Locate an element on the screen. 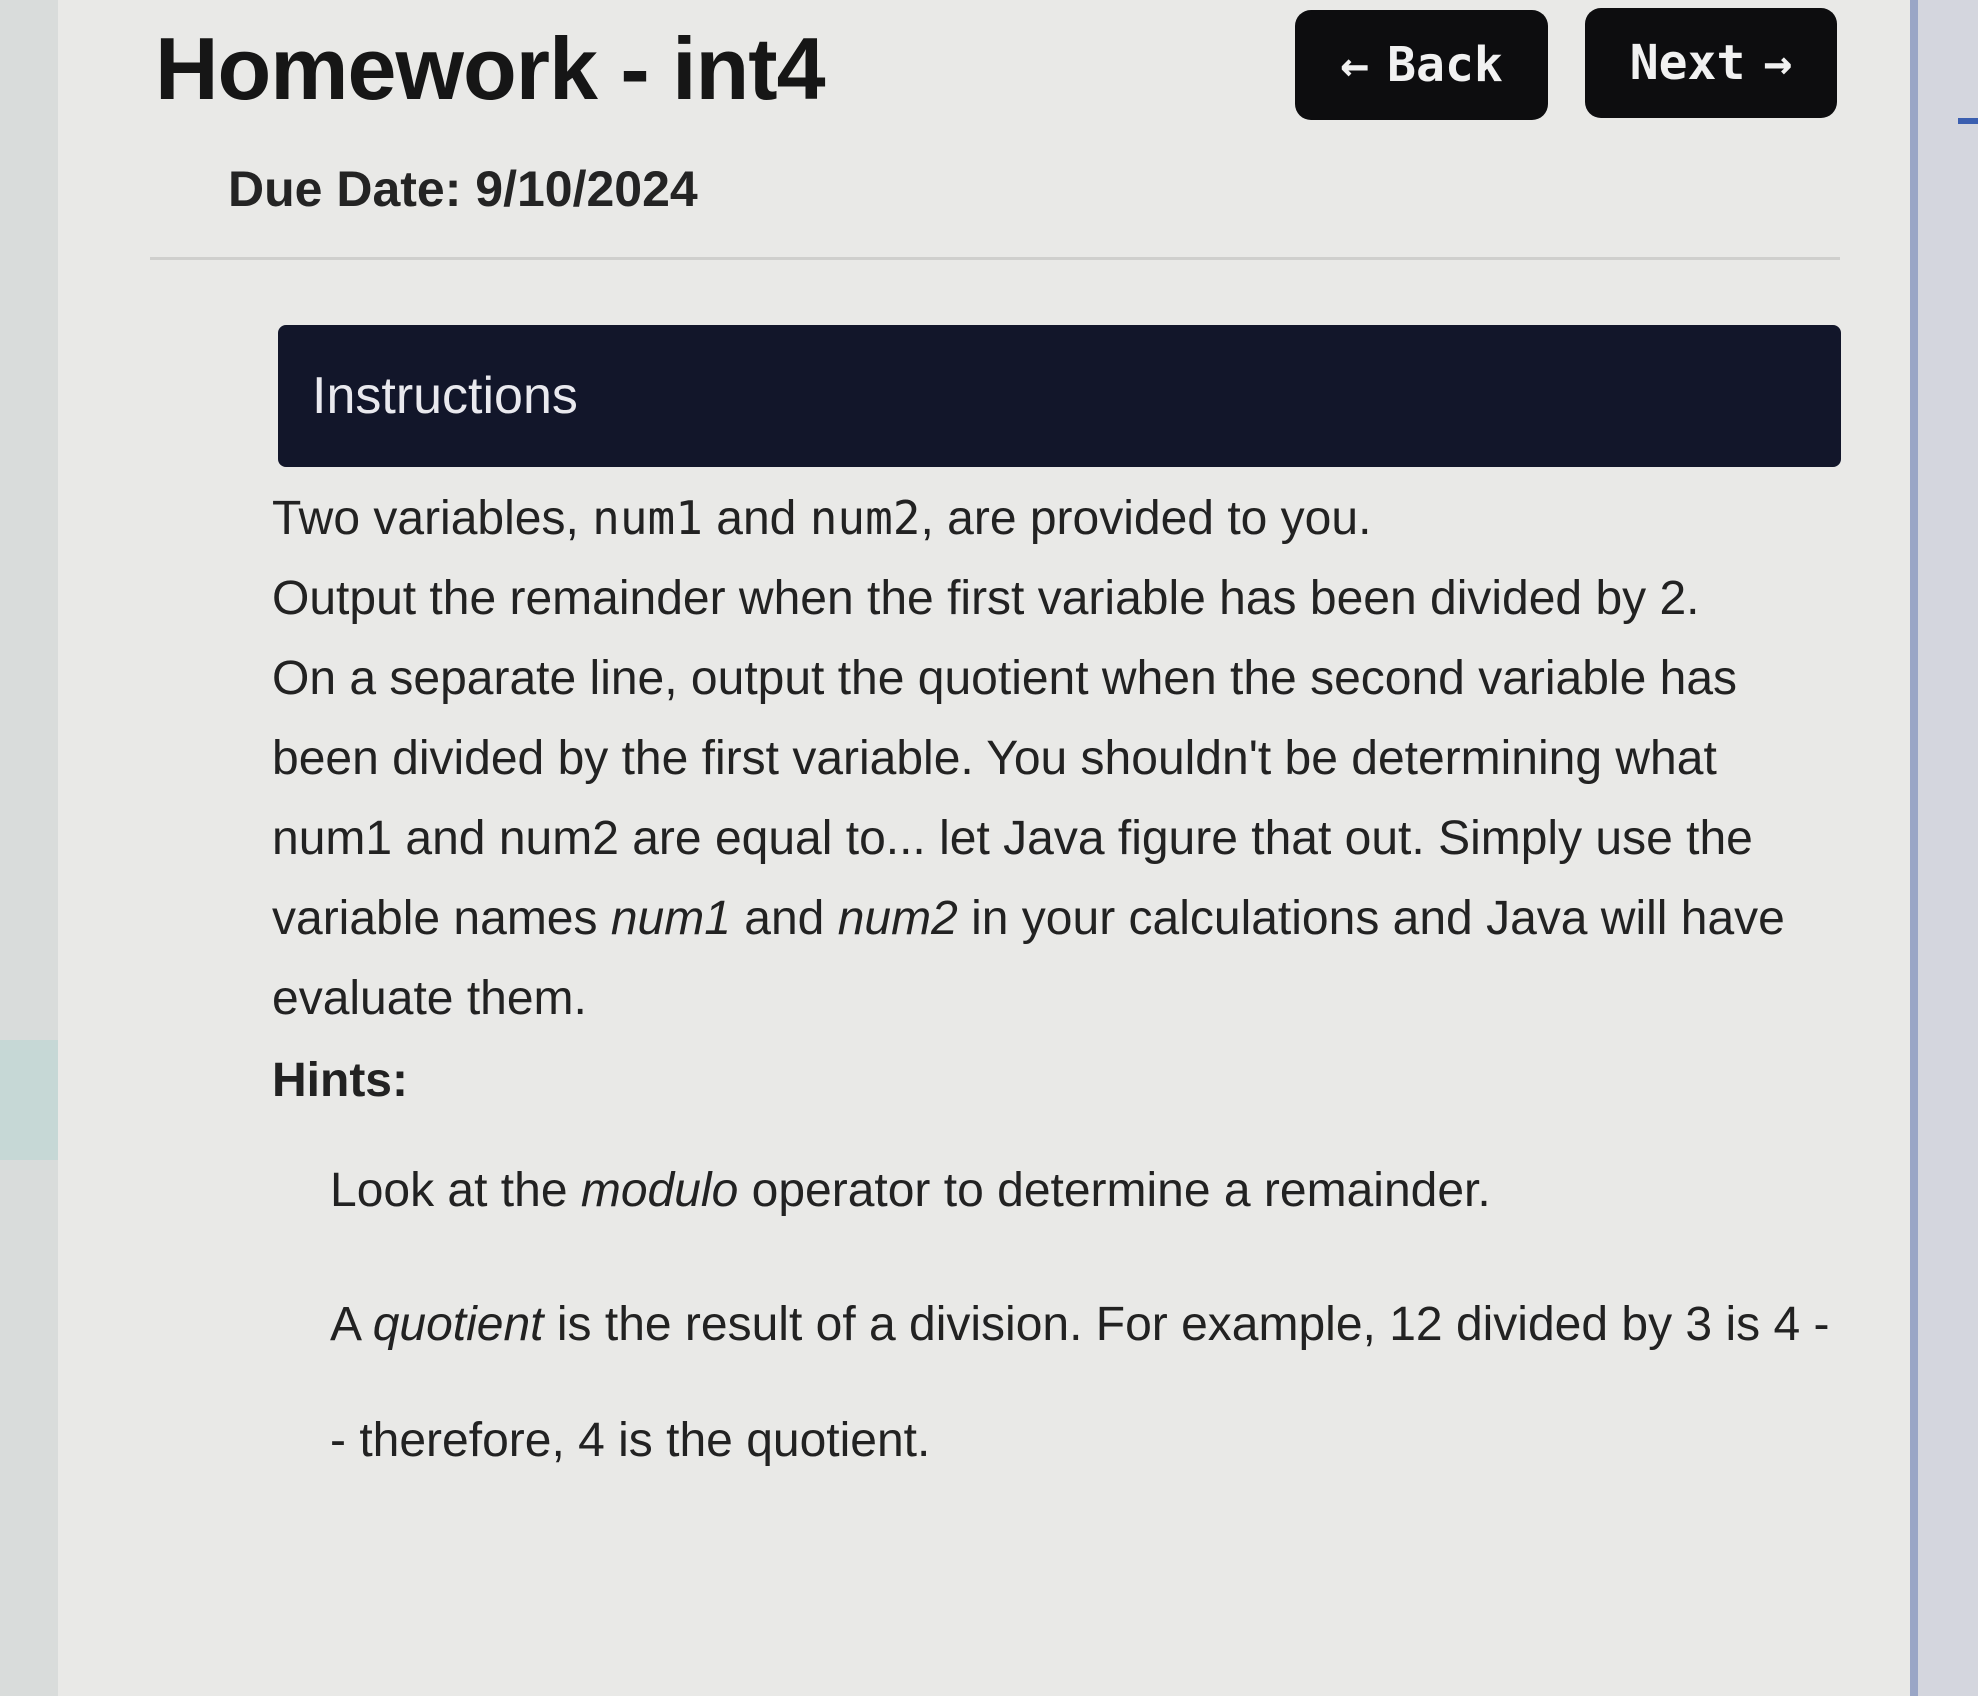  italic-num1: num1 is located at coordinates (670, 918).